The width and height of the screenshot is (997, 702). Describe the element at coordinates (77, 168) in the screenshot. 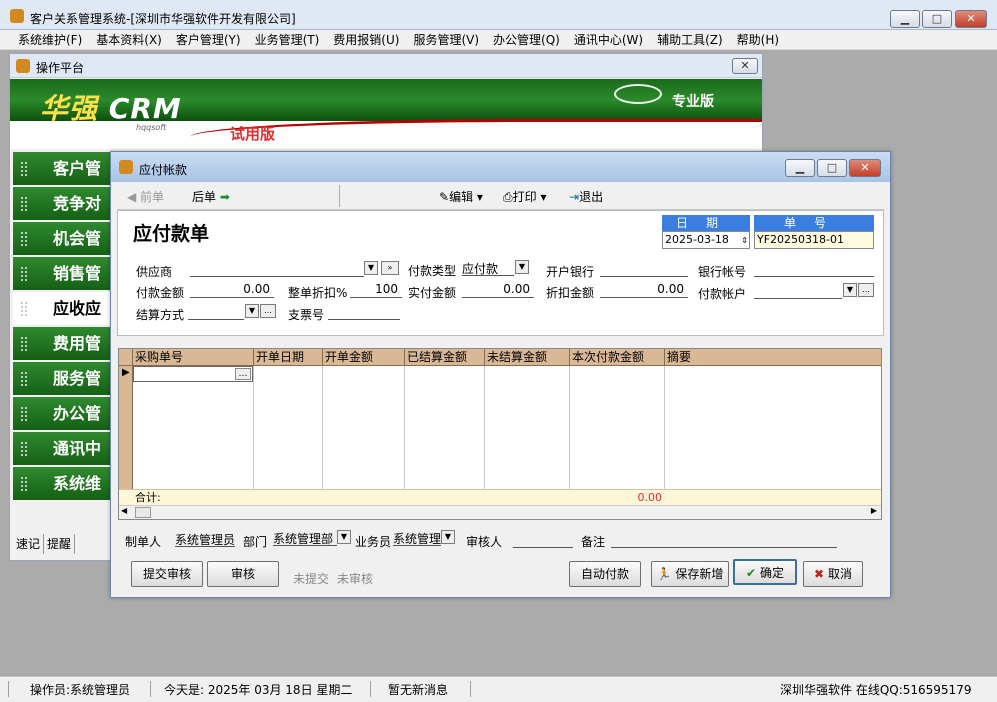

I see `nav-label: 客户管理` at that location.